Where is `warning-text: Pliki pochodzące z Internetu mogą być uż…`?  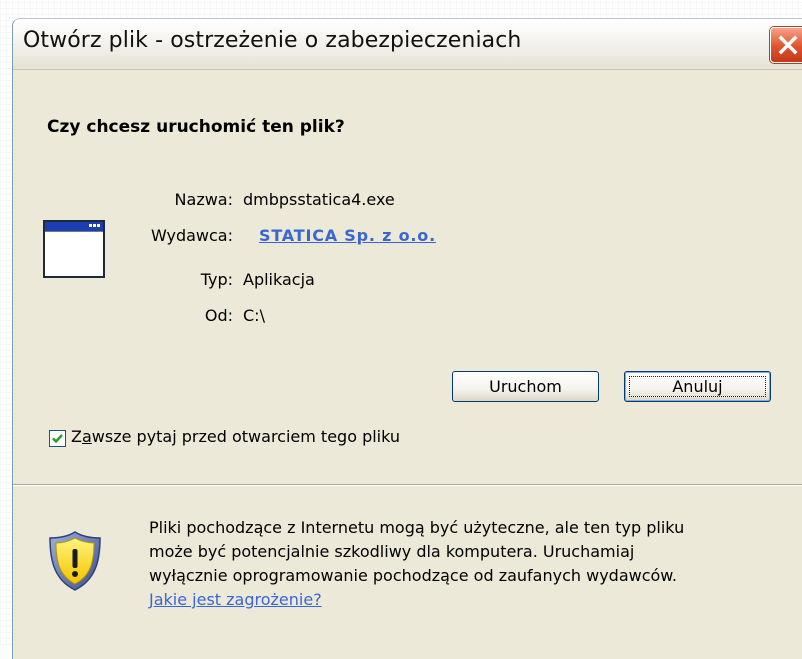
warning-text: Pliki pochodzące z Internetu mogą być uż… is located at coordinates (474, 564).